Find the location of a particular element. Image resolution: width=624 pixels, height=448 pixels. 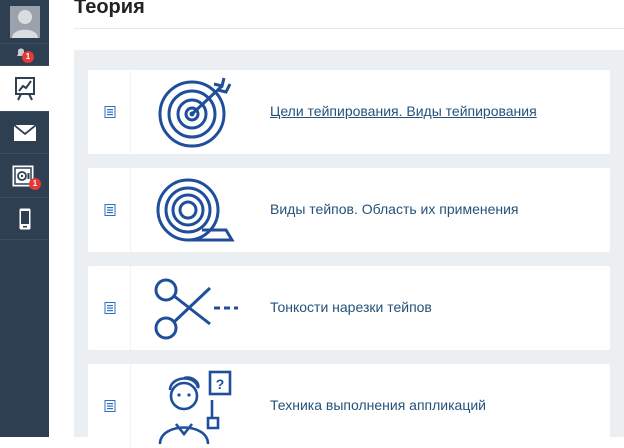

sidebar-item-notifications: 1 is located at coordinates (24, 55).